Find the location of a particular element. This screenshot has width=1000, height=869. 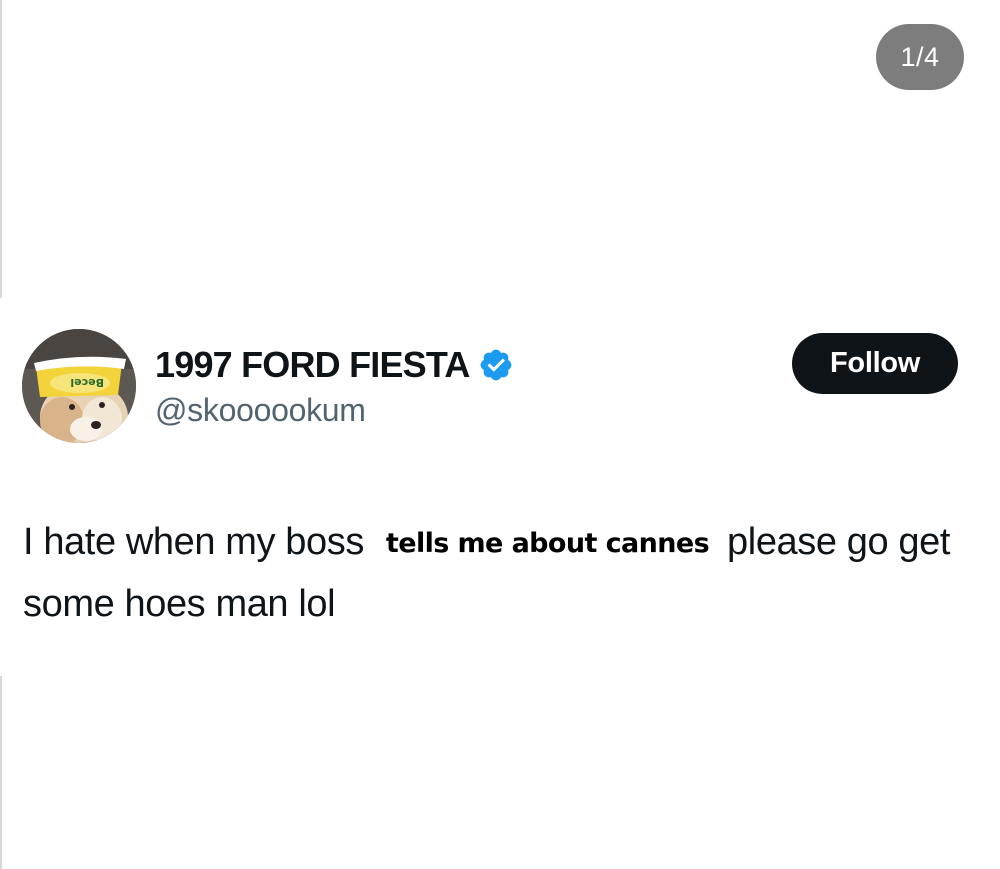

avatar-image: Becel is located at coordinates (79, 386).